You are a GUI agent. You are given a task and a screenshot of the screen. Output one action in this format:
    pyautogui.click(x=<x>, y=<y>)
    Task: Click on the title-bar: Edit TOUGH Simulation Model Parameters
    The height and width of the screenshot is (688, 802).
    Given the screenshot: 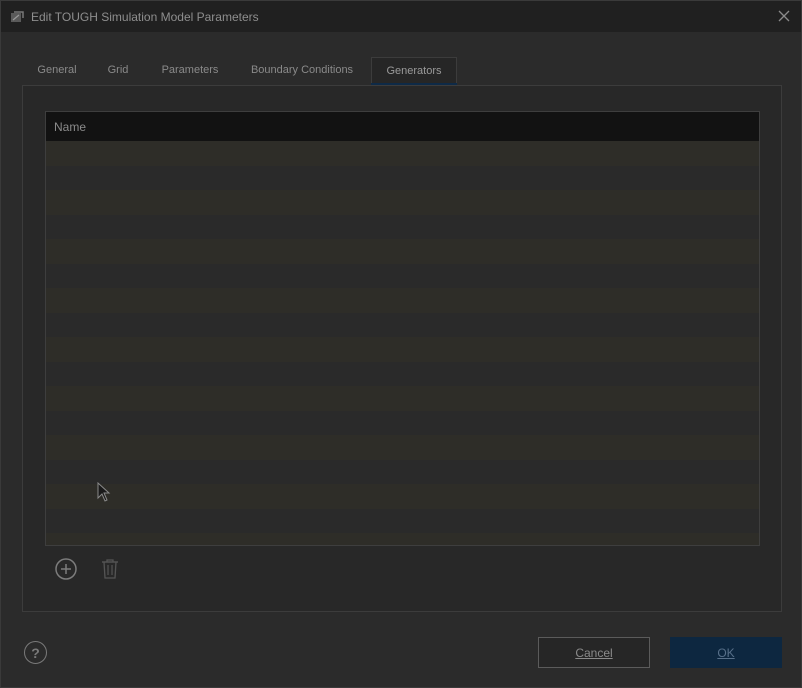 What is the action you would take?
    pyautogui.click(x=401, y=16)
    